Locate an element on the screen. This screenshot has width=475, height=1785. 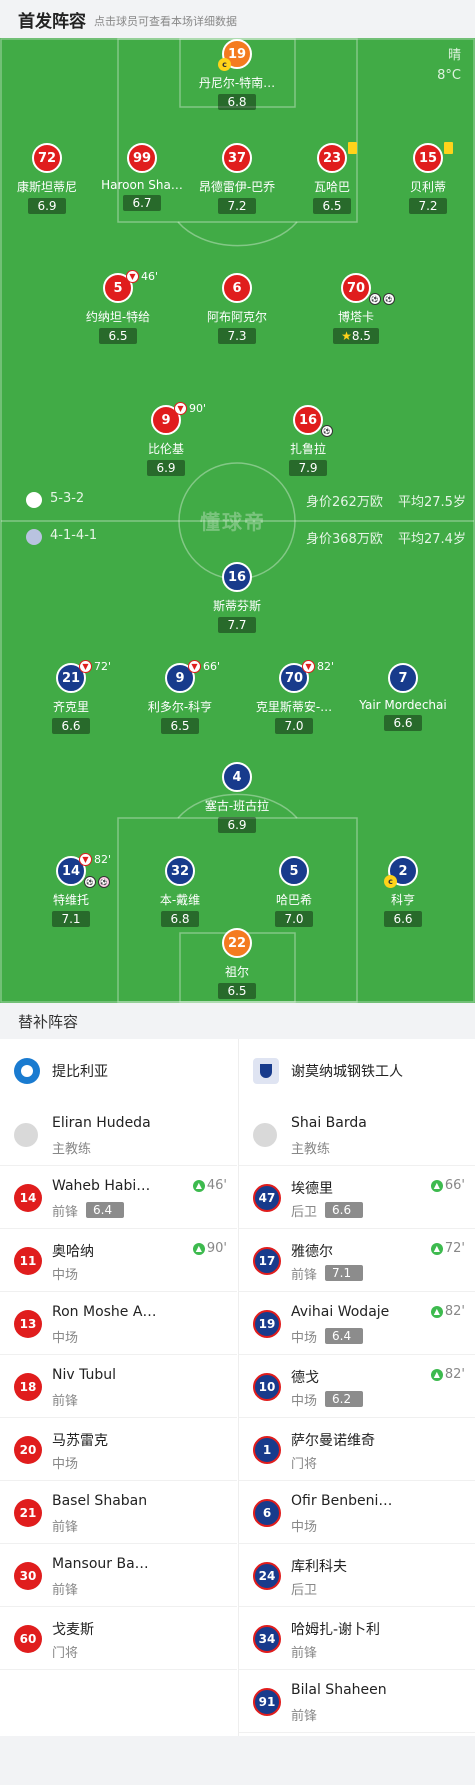
player-away: 21 齐克里 6.6 is located at coordinates (71, 698).